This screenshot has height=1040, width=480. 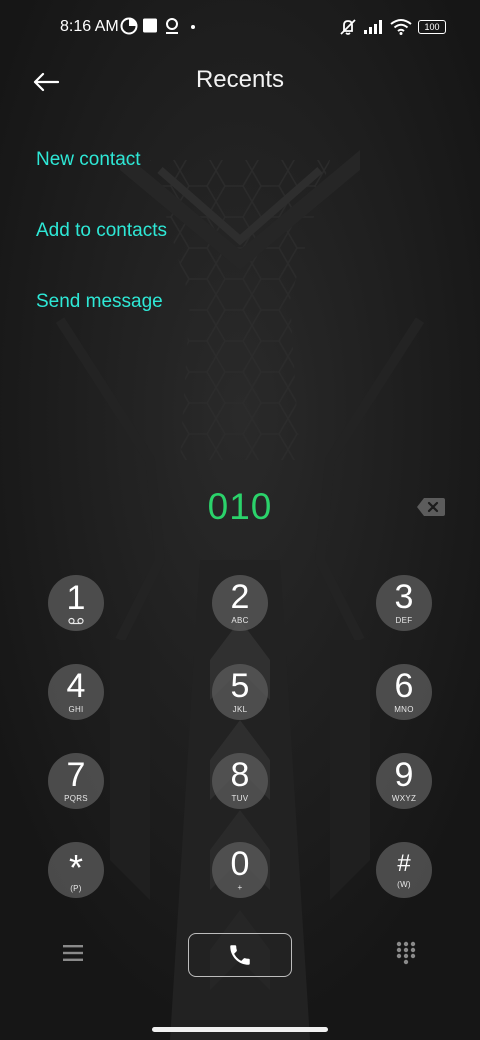 I want to click on key-0: 0 +, so click(x=240, y=870).